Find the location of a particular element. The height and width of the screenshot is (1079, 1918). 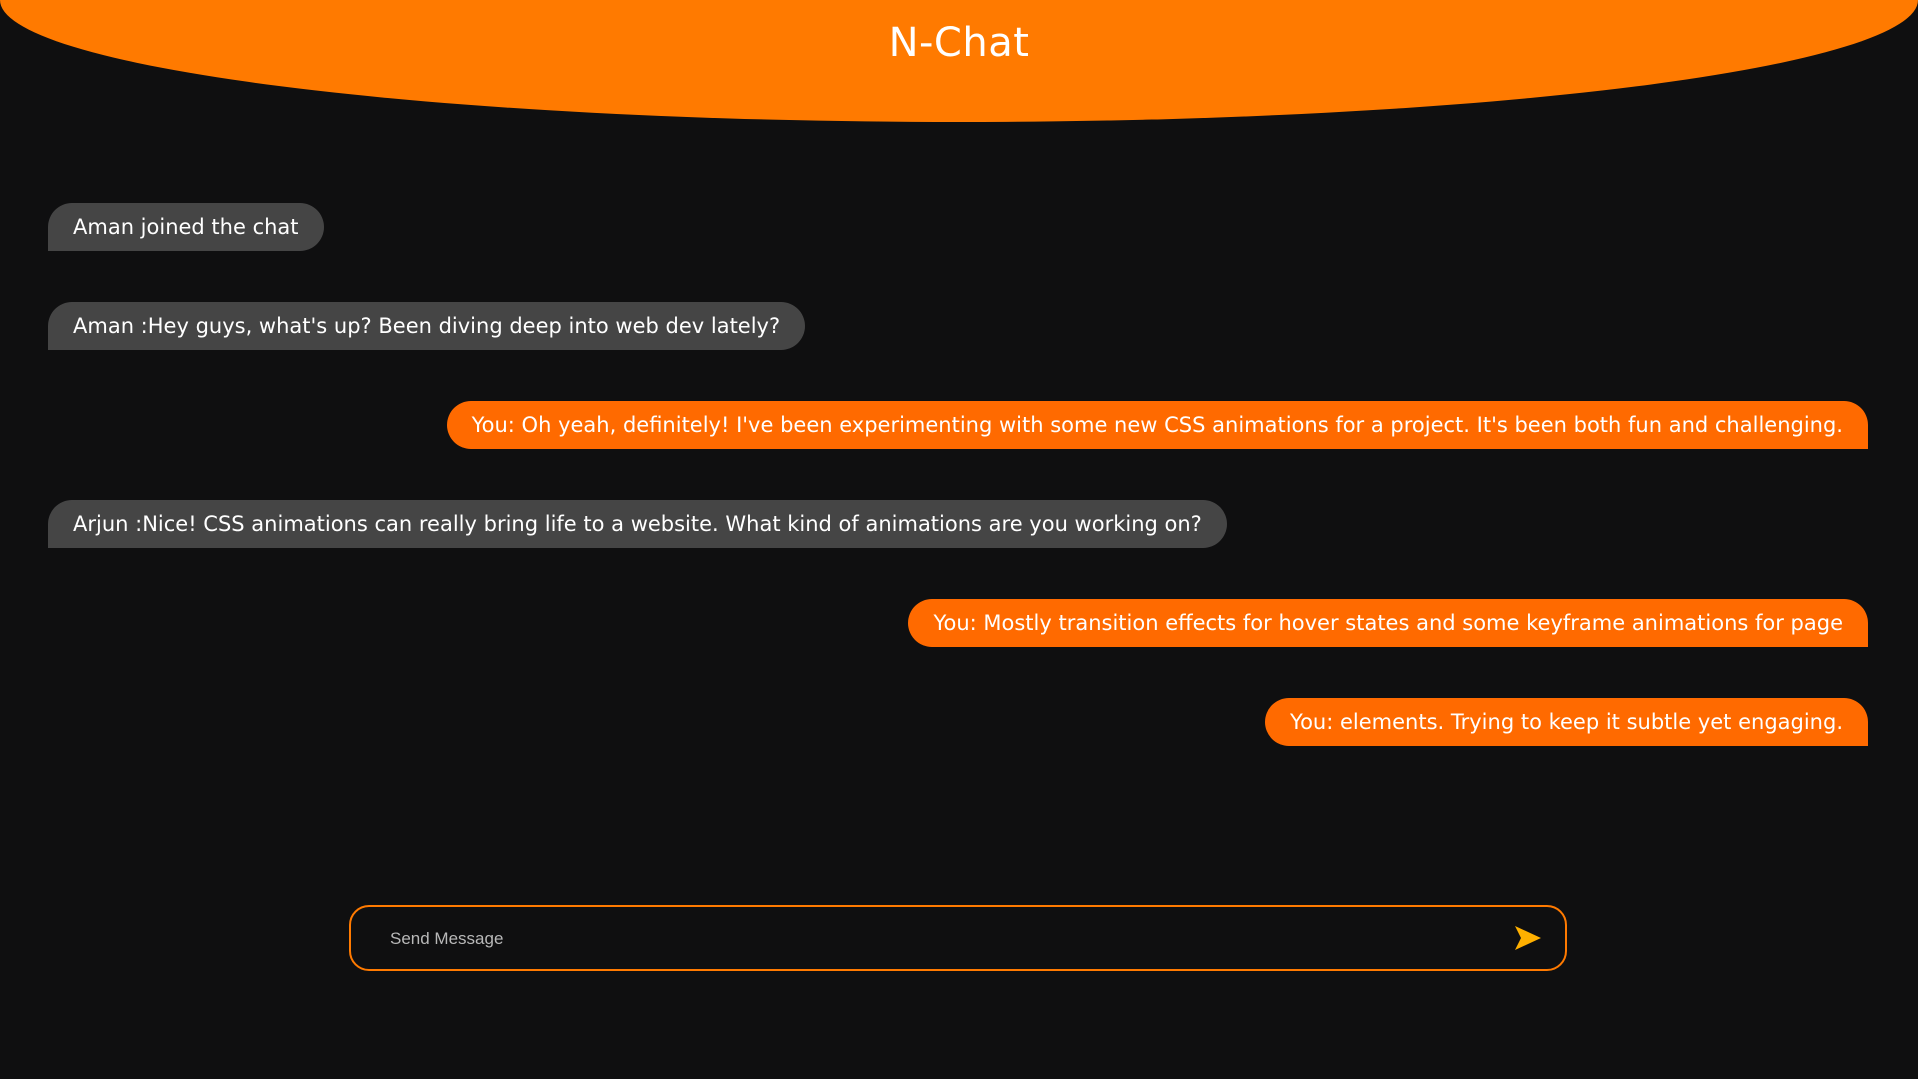

send-button is located at coordinates (1528, 938).